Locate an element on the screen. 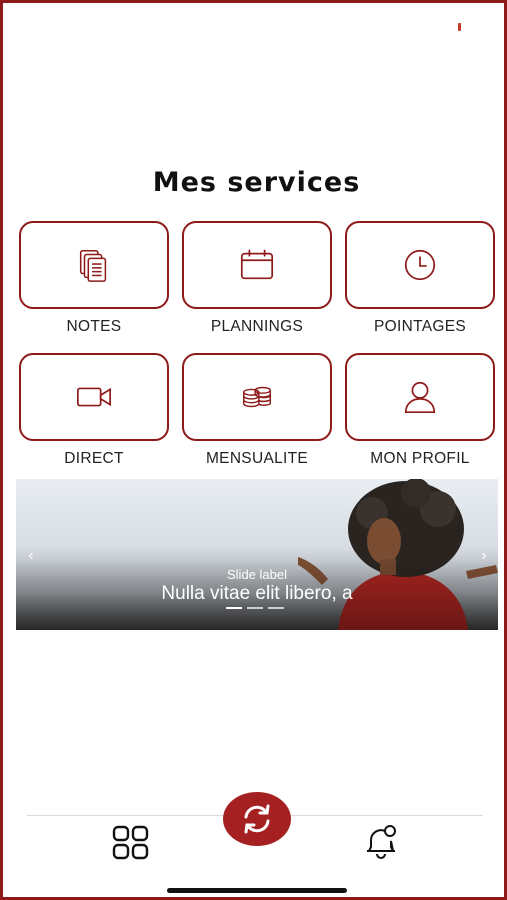  carousel-indicators is located at coordinates (255, 608).